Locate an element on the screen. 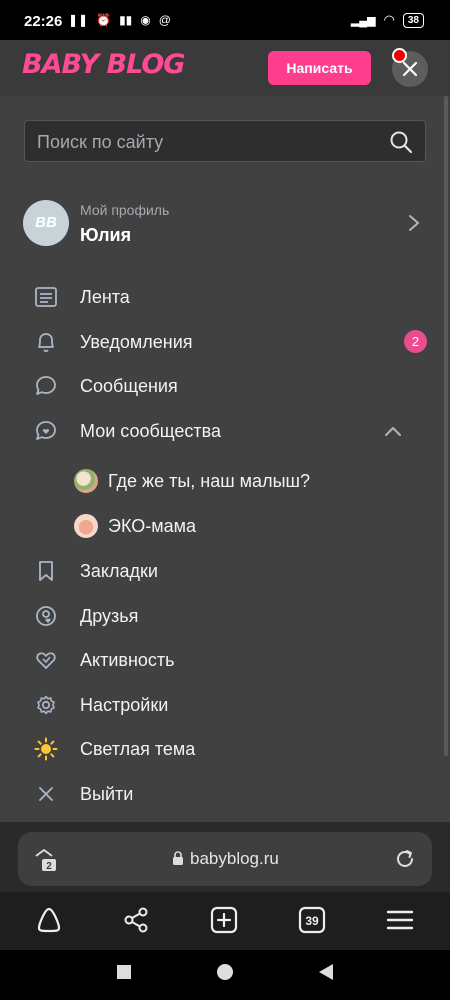  menu-item-messages: Сообщения is located at coordinates (225, 386).